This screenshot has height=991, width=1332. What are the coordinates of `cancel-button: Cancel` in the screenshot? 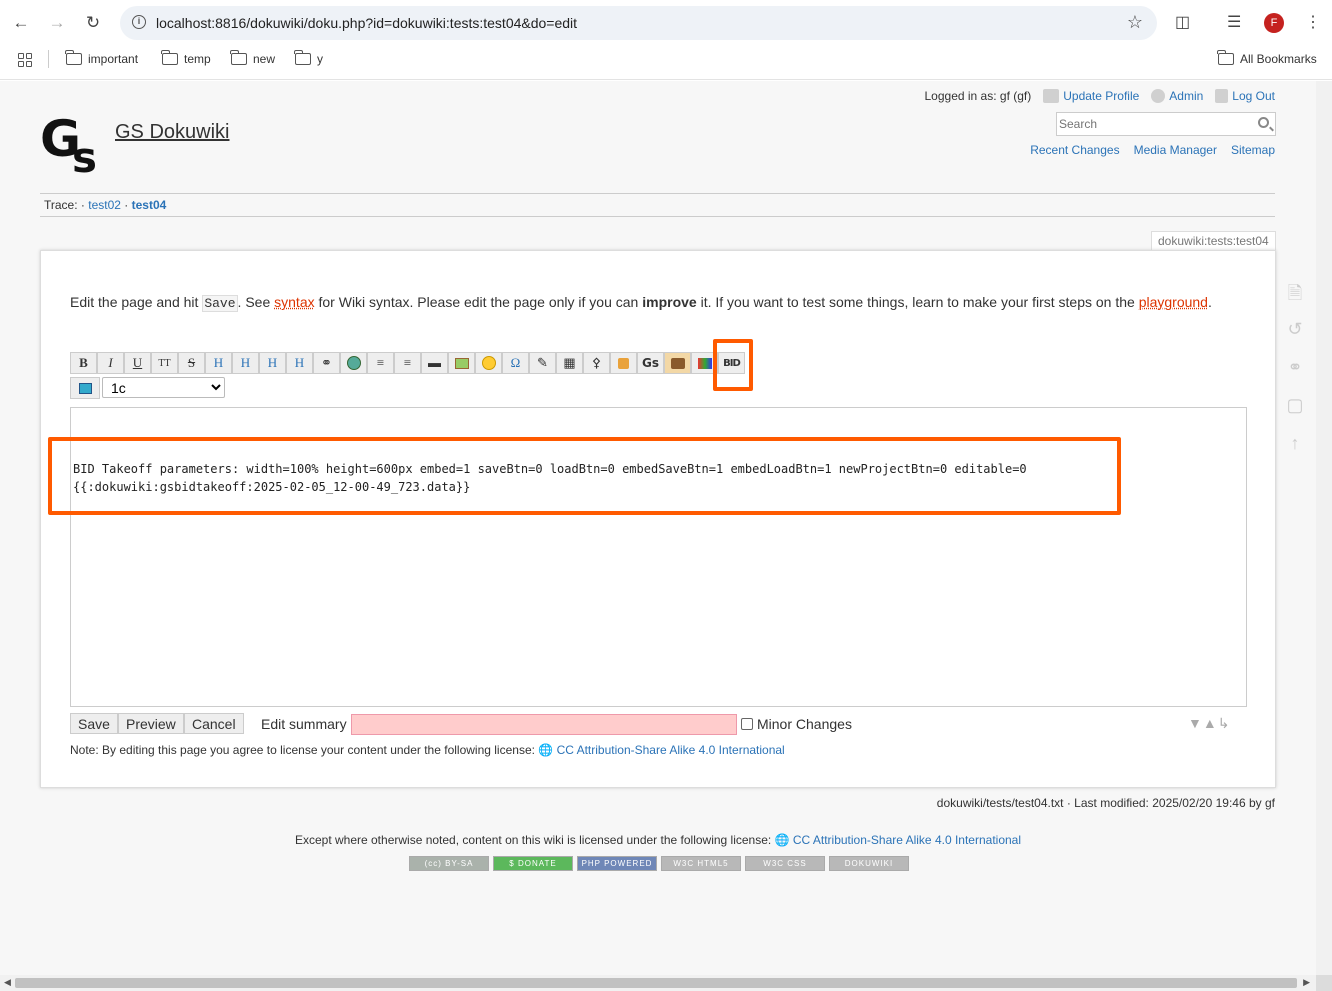 It's located at (214, 723).